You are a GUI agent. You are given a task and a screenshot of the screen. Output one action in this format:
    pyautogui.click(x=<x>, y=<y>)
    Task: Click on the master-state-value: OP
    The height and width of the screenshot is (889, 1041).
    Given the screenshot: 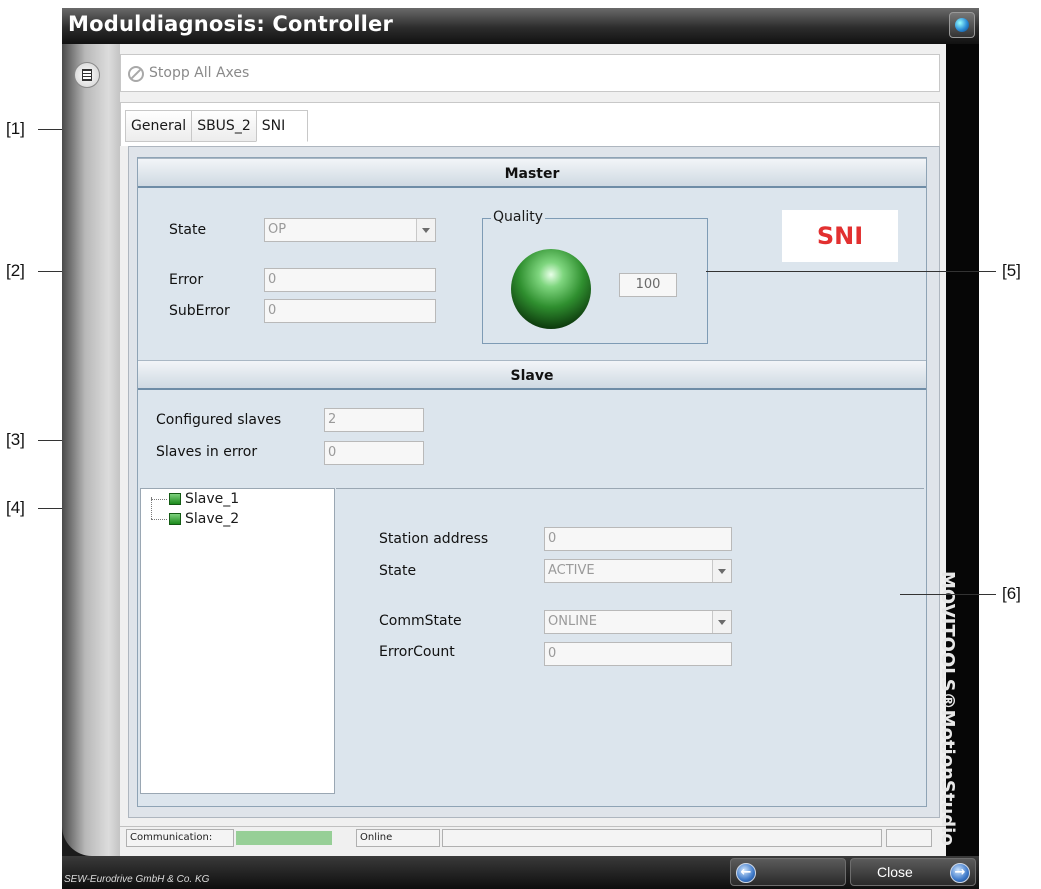 What is the action you would take?
    pyautogui.click(x=277, y=229)
    